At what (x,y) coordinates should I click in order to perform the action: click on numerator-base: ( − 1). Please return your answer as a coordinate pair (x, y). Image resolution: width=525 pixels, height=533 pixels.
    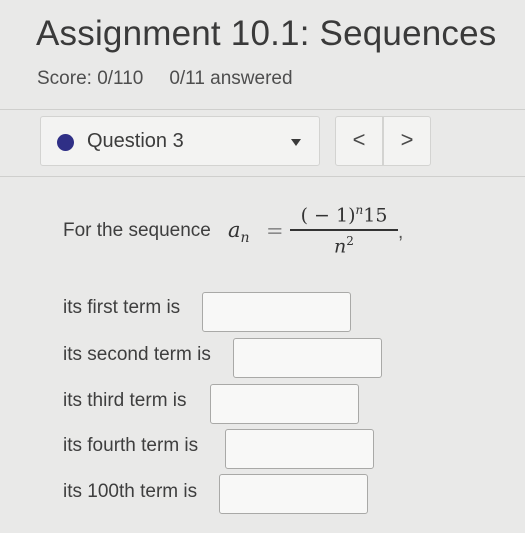
    Looking at the image, I should click on (328, 215).